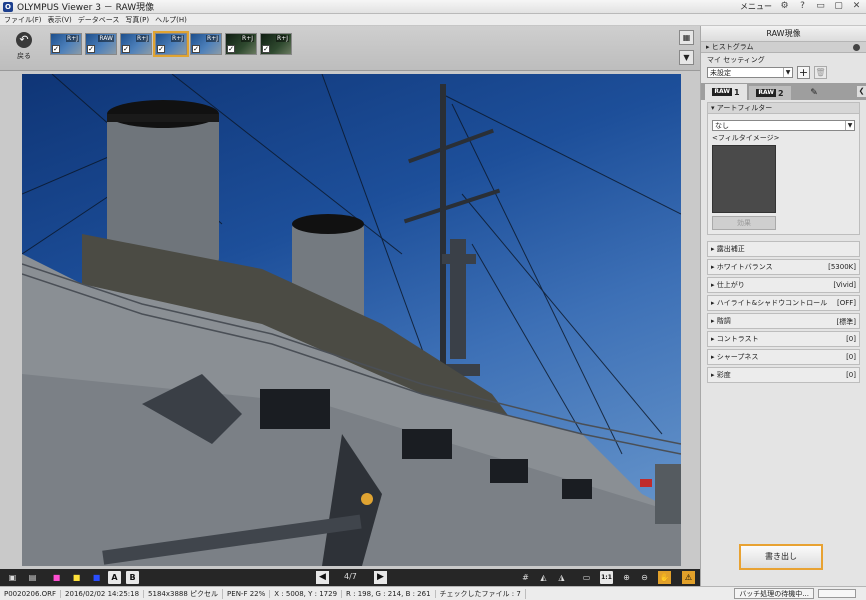 This screenshot has height=600, width=866. Describe the element at coordinates (12, 577) in the screenshot. I see `compare-view-icon: ▣` at that location.